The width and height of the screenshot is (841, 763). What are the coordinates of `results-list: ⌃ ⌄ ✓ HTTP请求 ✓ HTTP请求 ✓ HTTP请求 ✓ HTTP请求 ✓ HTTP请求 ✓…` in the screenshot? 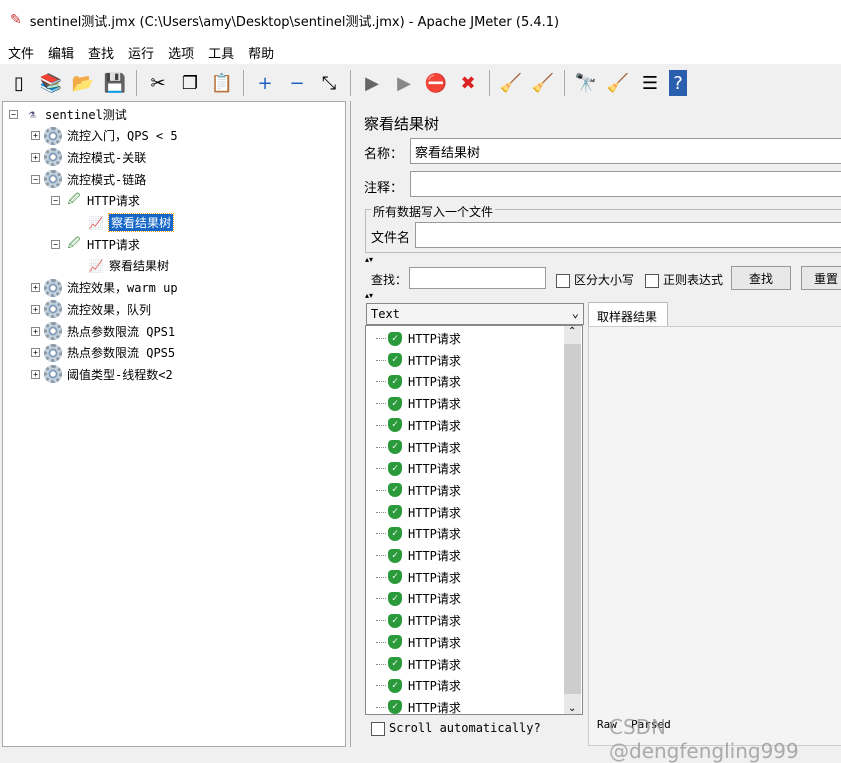 It's located at (474, 520).